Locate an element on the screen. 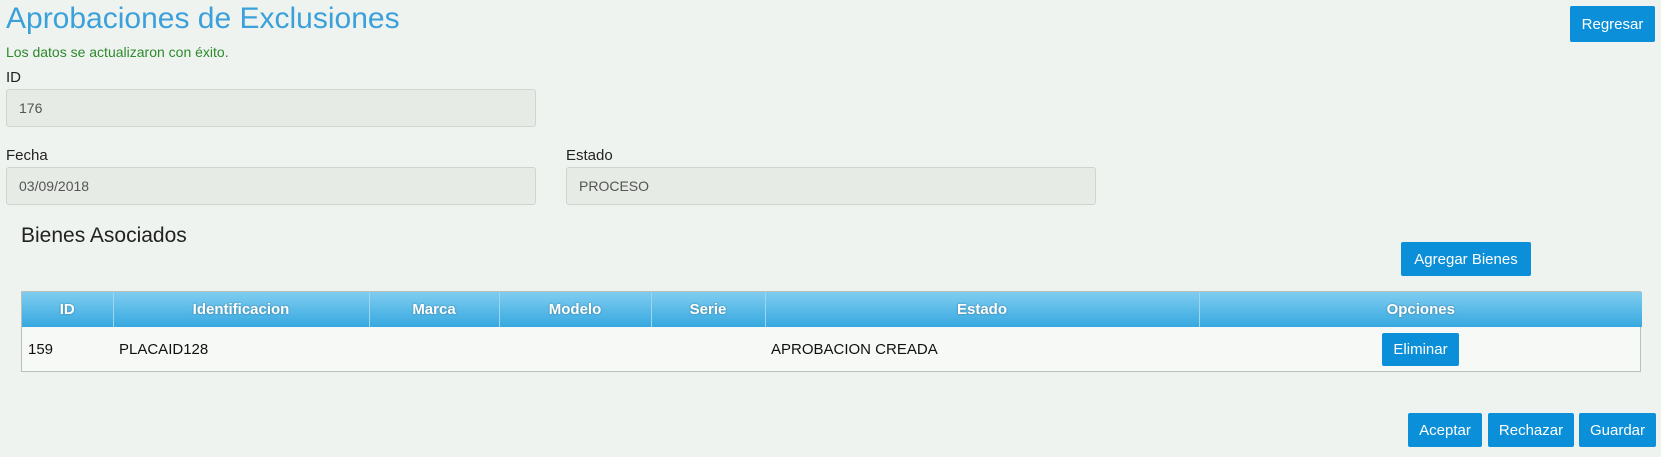  cell-id: 159 is located at coordinates (41, 349).